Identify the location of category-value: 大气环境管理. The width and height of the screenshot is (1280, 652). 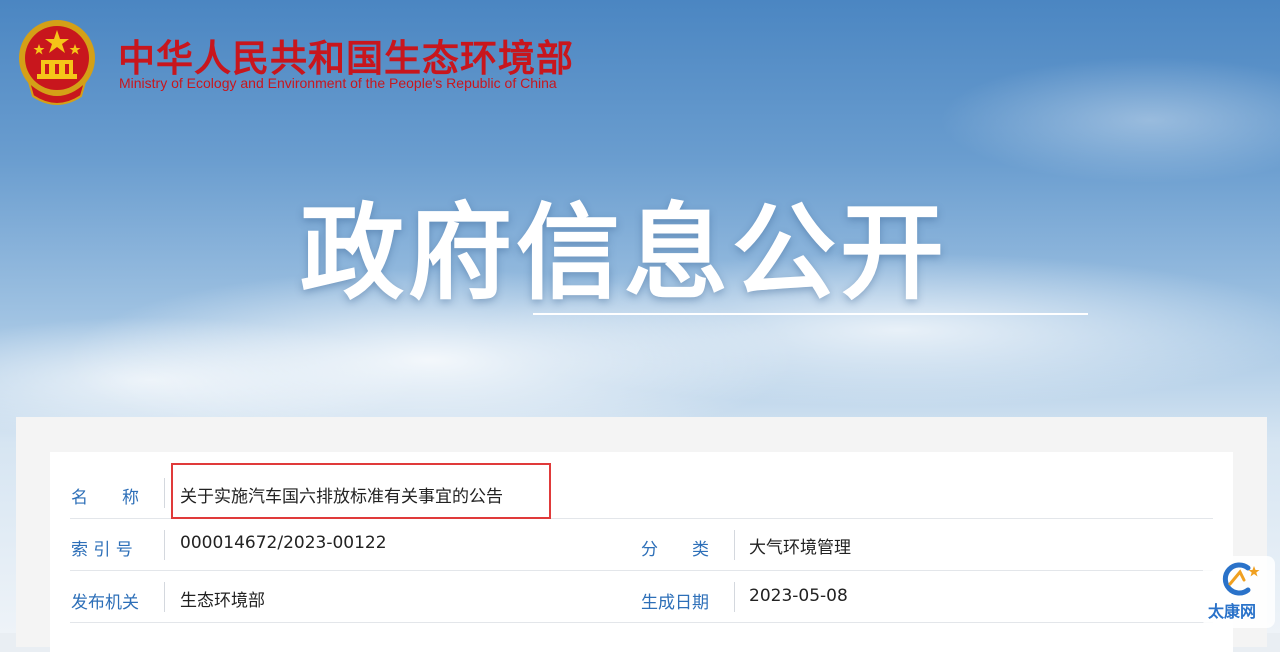
(800, 548).